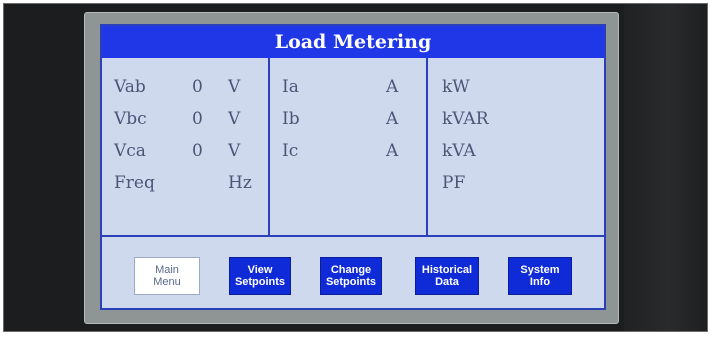 The width and height of the screenshot is (713, 337). What do you see at coordinates (348, 119) in the screenshot?
I see `current-row: Ib A` at bounding box center [348, 119].